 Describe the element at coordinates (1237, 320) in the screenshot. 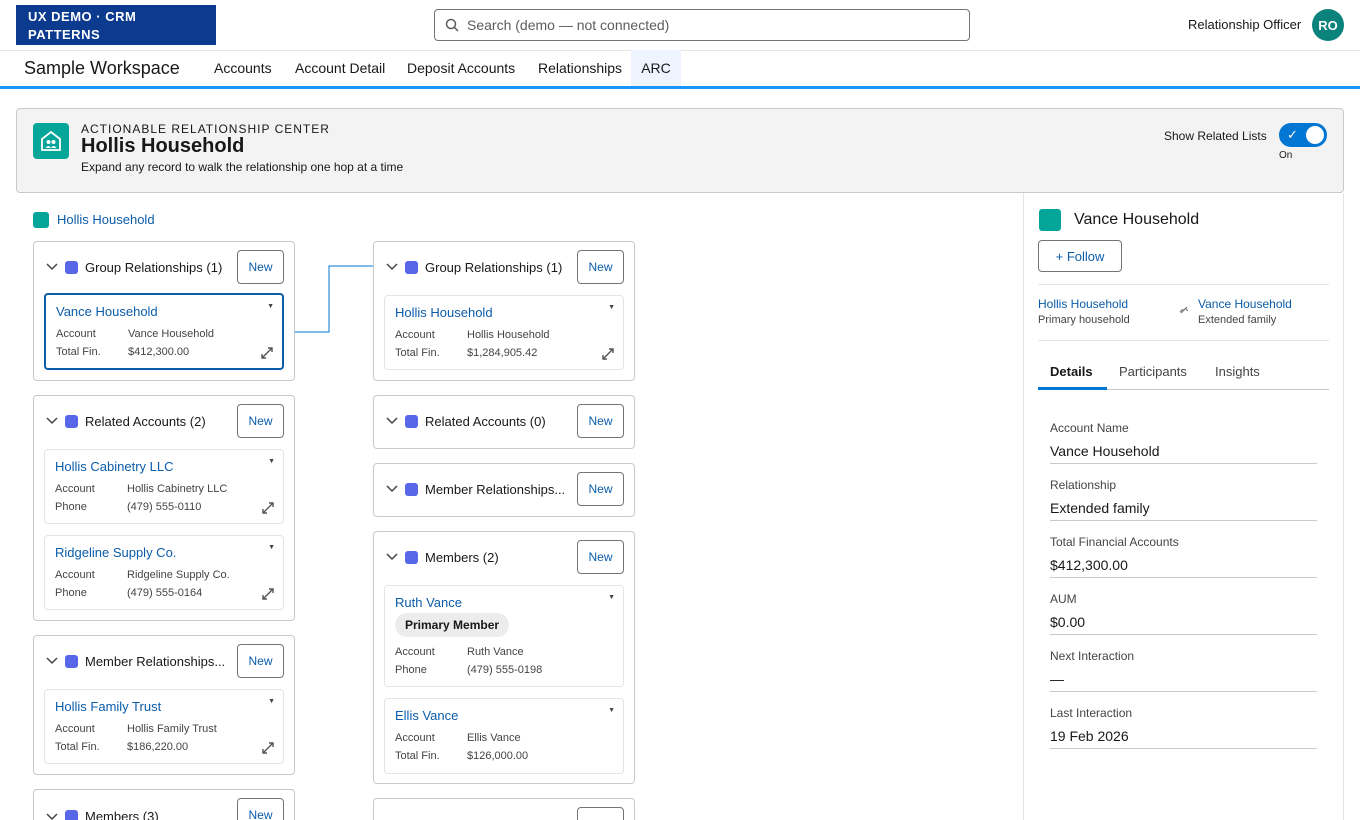

I see `relationship-sub-2: Extended family` at that location.